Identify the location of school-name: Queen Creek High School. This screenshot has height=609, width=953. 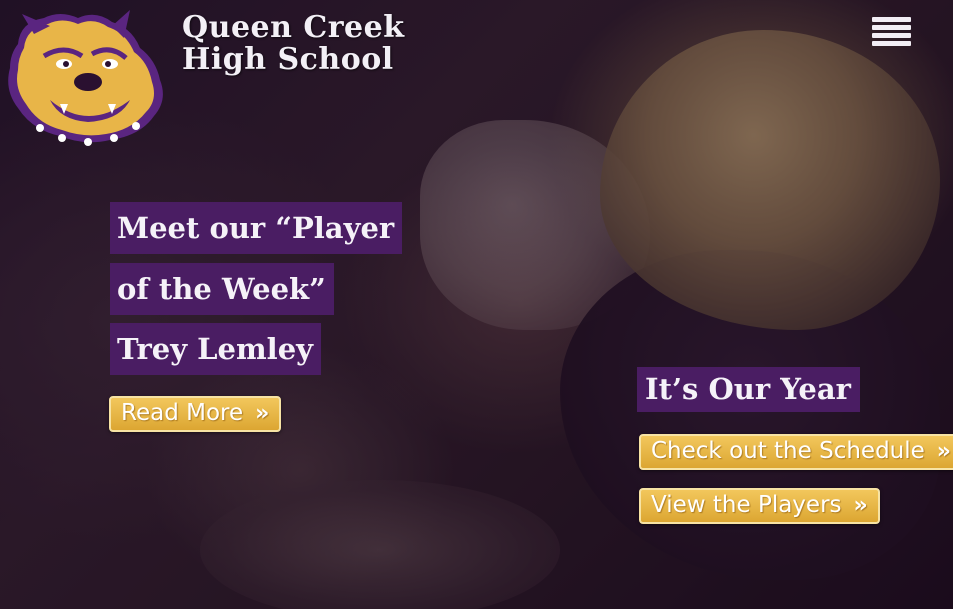
(293, 44).